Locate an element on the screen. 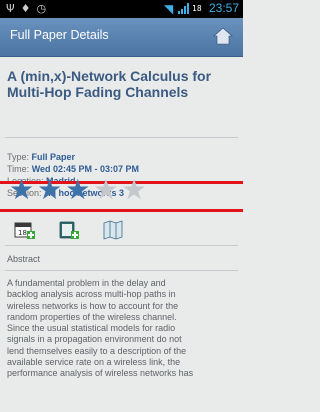  usb-icon: Ψ is located at coordinates (10, 8).